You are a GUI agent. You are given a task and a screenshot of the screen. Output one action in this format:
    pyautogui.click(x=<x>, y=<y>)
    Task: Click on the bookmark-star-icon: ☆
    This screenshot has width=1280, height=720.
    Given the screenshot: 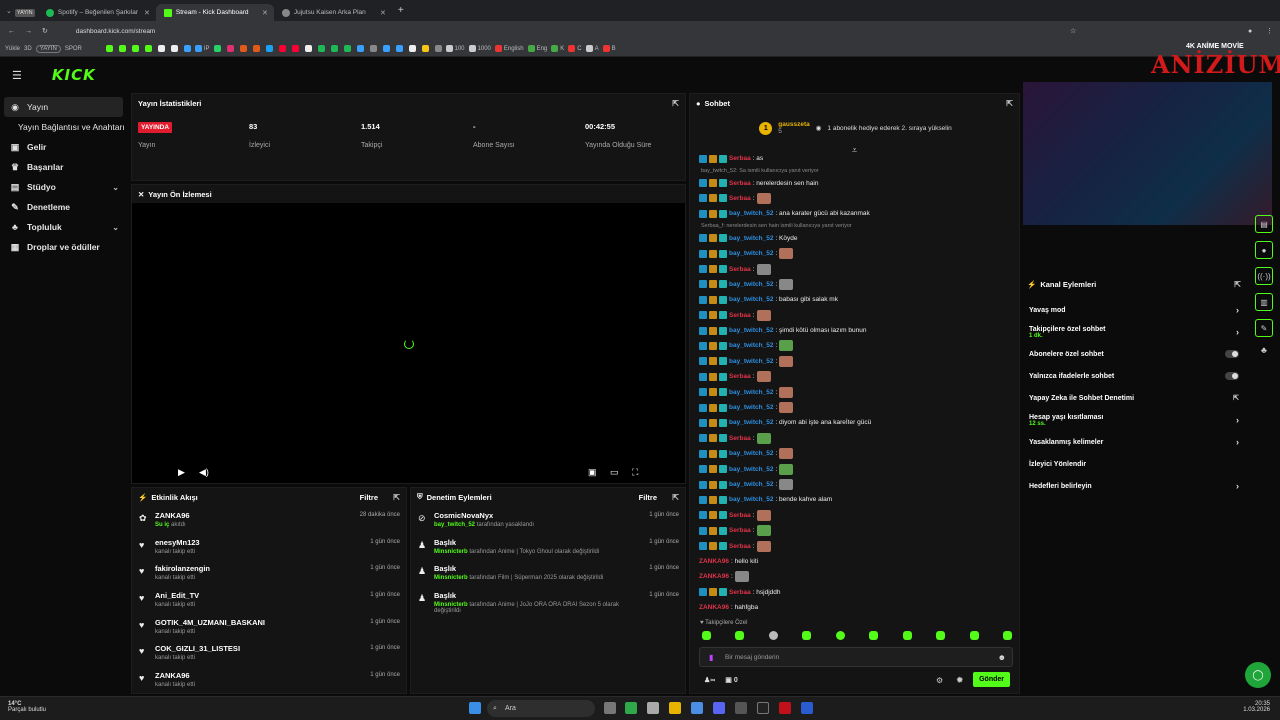 What is the action you would take?
    pyautogui.click(x=1073, y=31)
    